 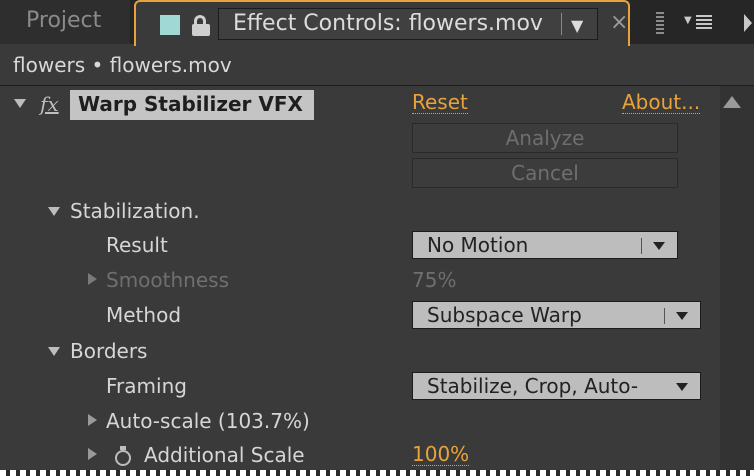 I want to click on cancel-button: Cancel, so click(x=545, y=173).